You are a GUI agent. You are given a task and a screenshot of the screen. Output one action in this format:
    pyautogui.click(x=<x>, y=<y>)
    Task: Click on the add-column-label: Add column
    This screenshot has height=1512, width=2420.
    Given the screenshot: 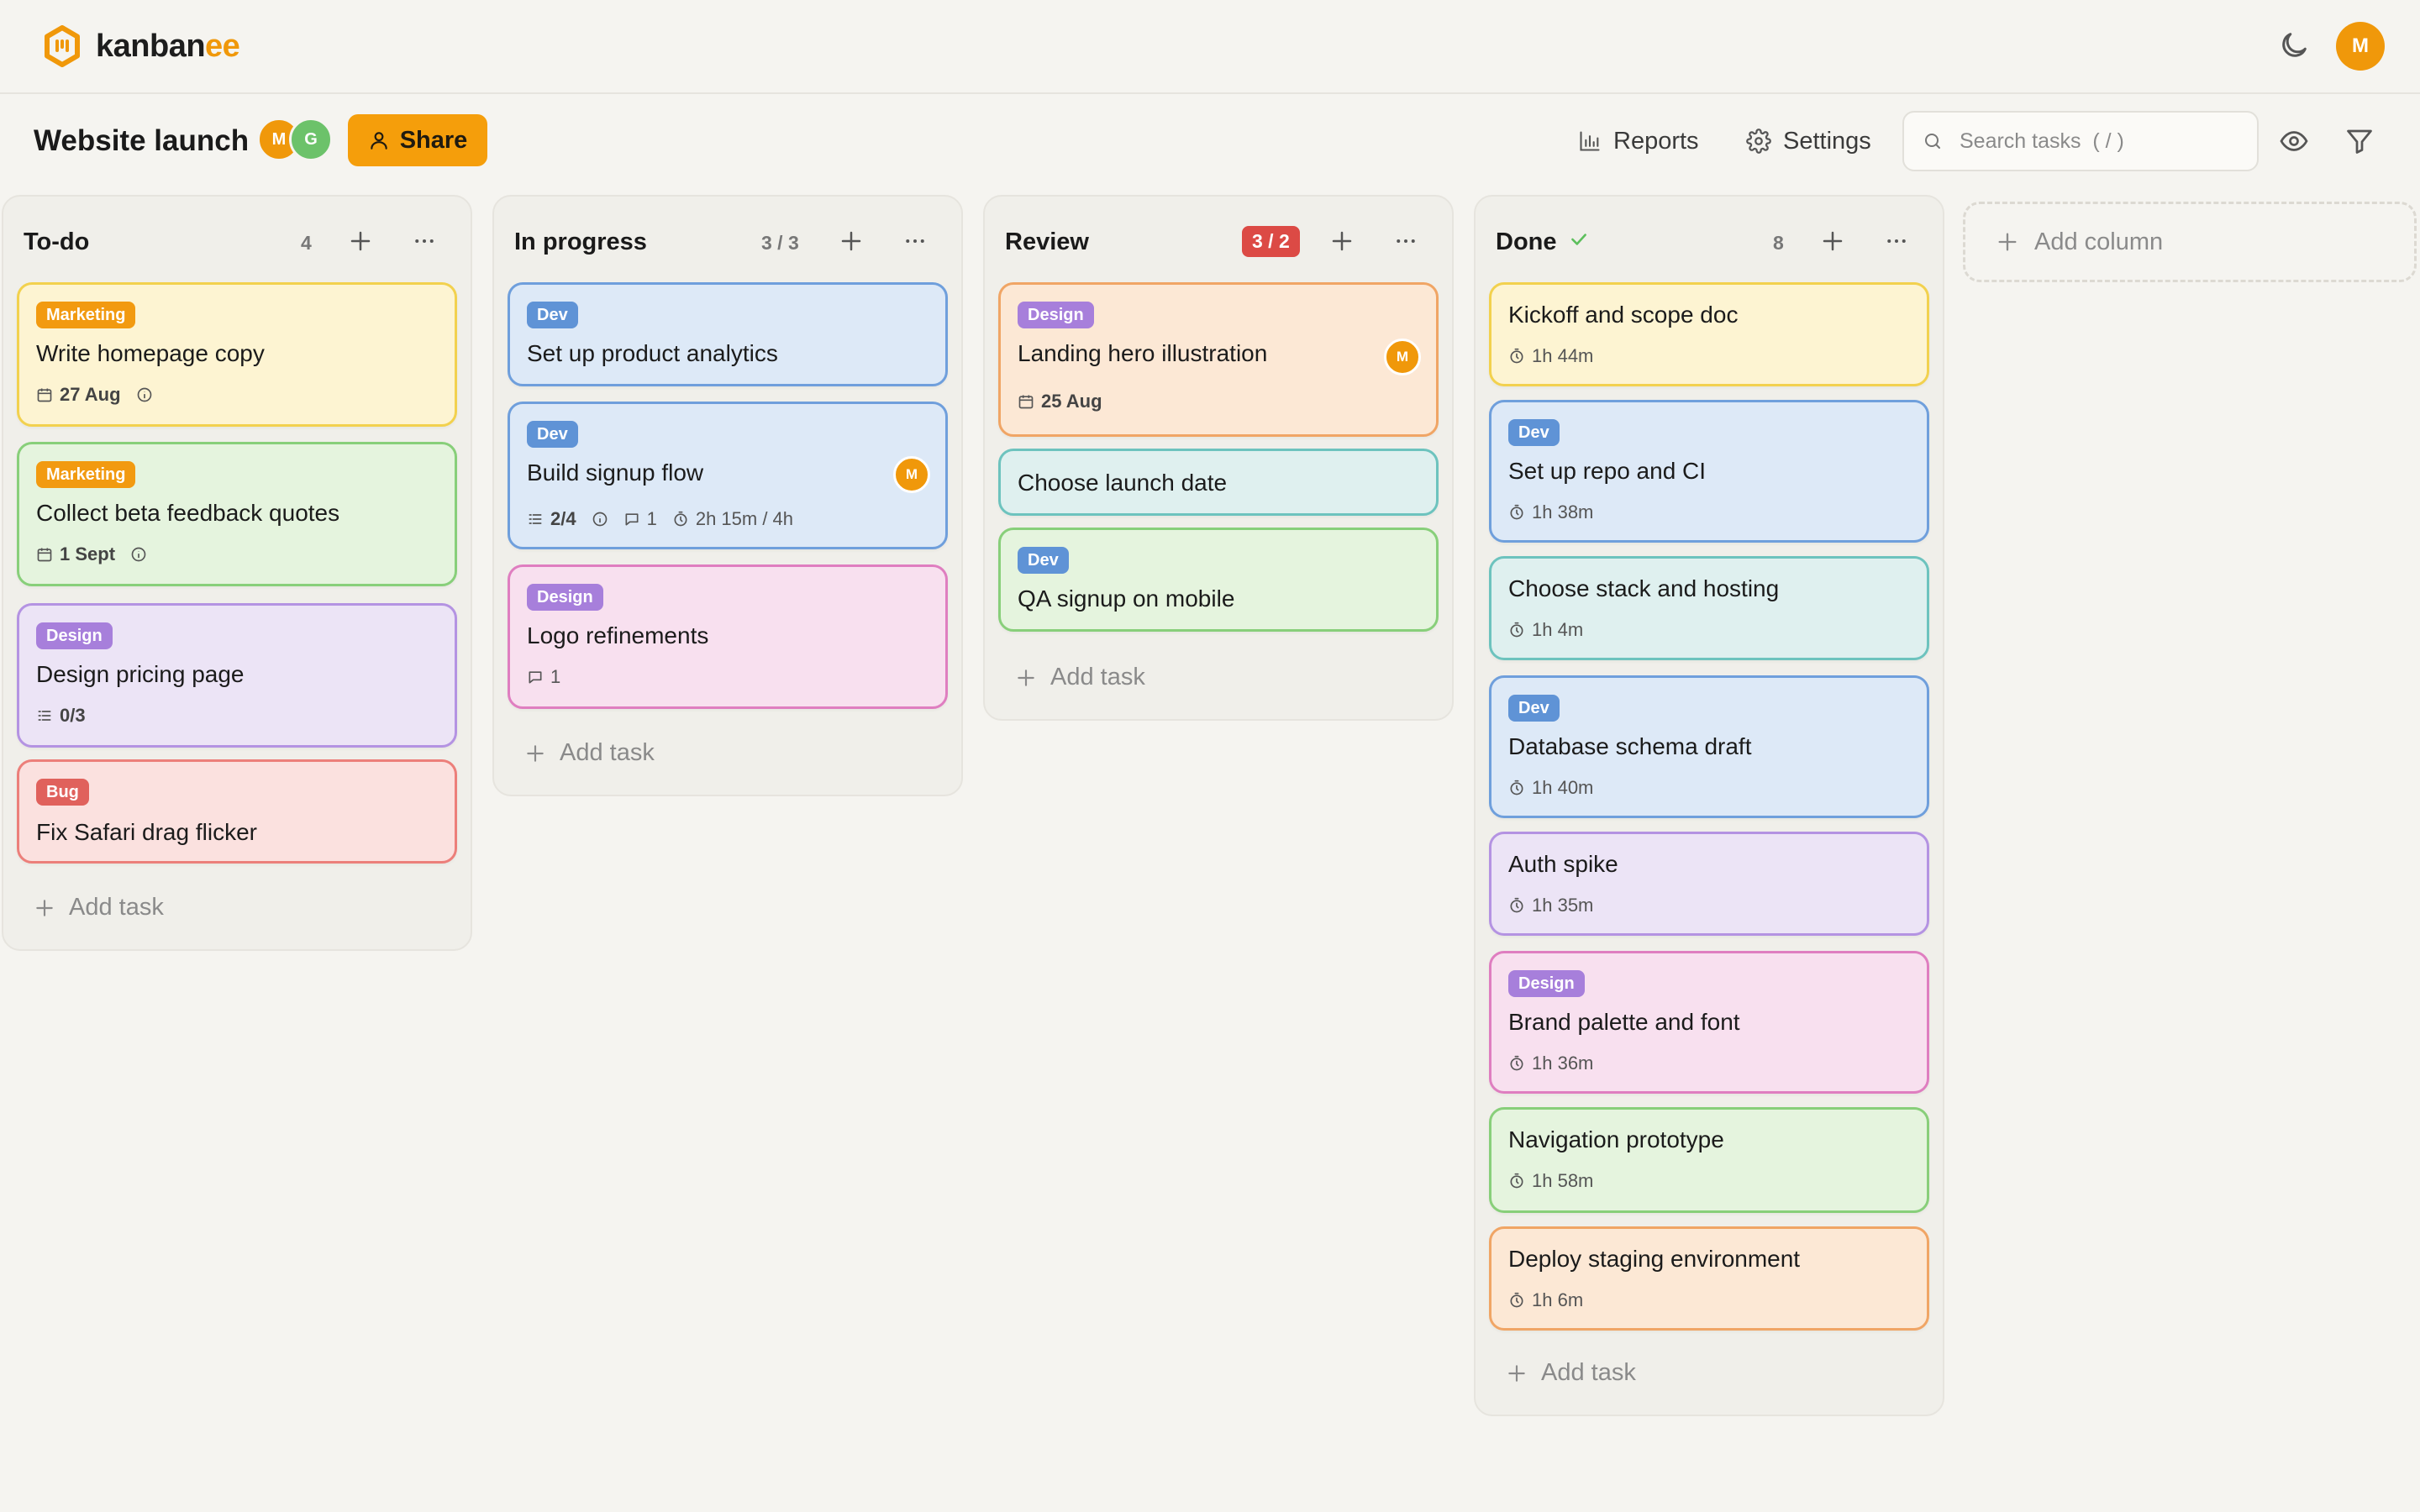 What is the action you would take?
    pyautogui.click(x=2099, y=241)
    